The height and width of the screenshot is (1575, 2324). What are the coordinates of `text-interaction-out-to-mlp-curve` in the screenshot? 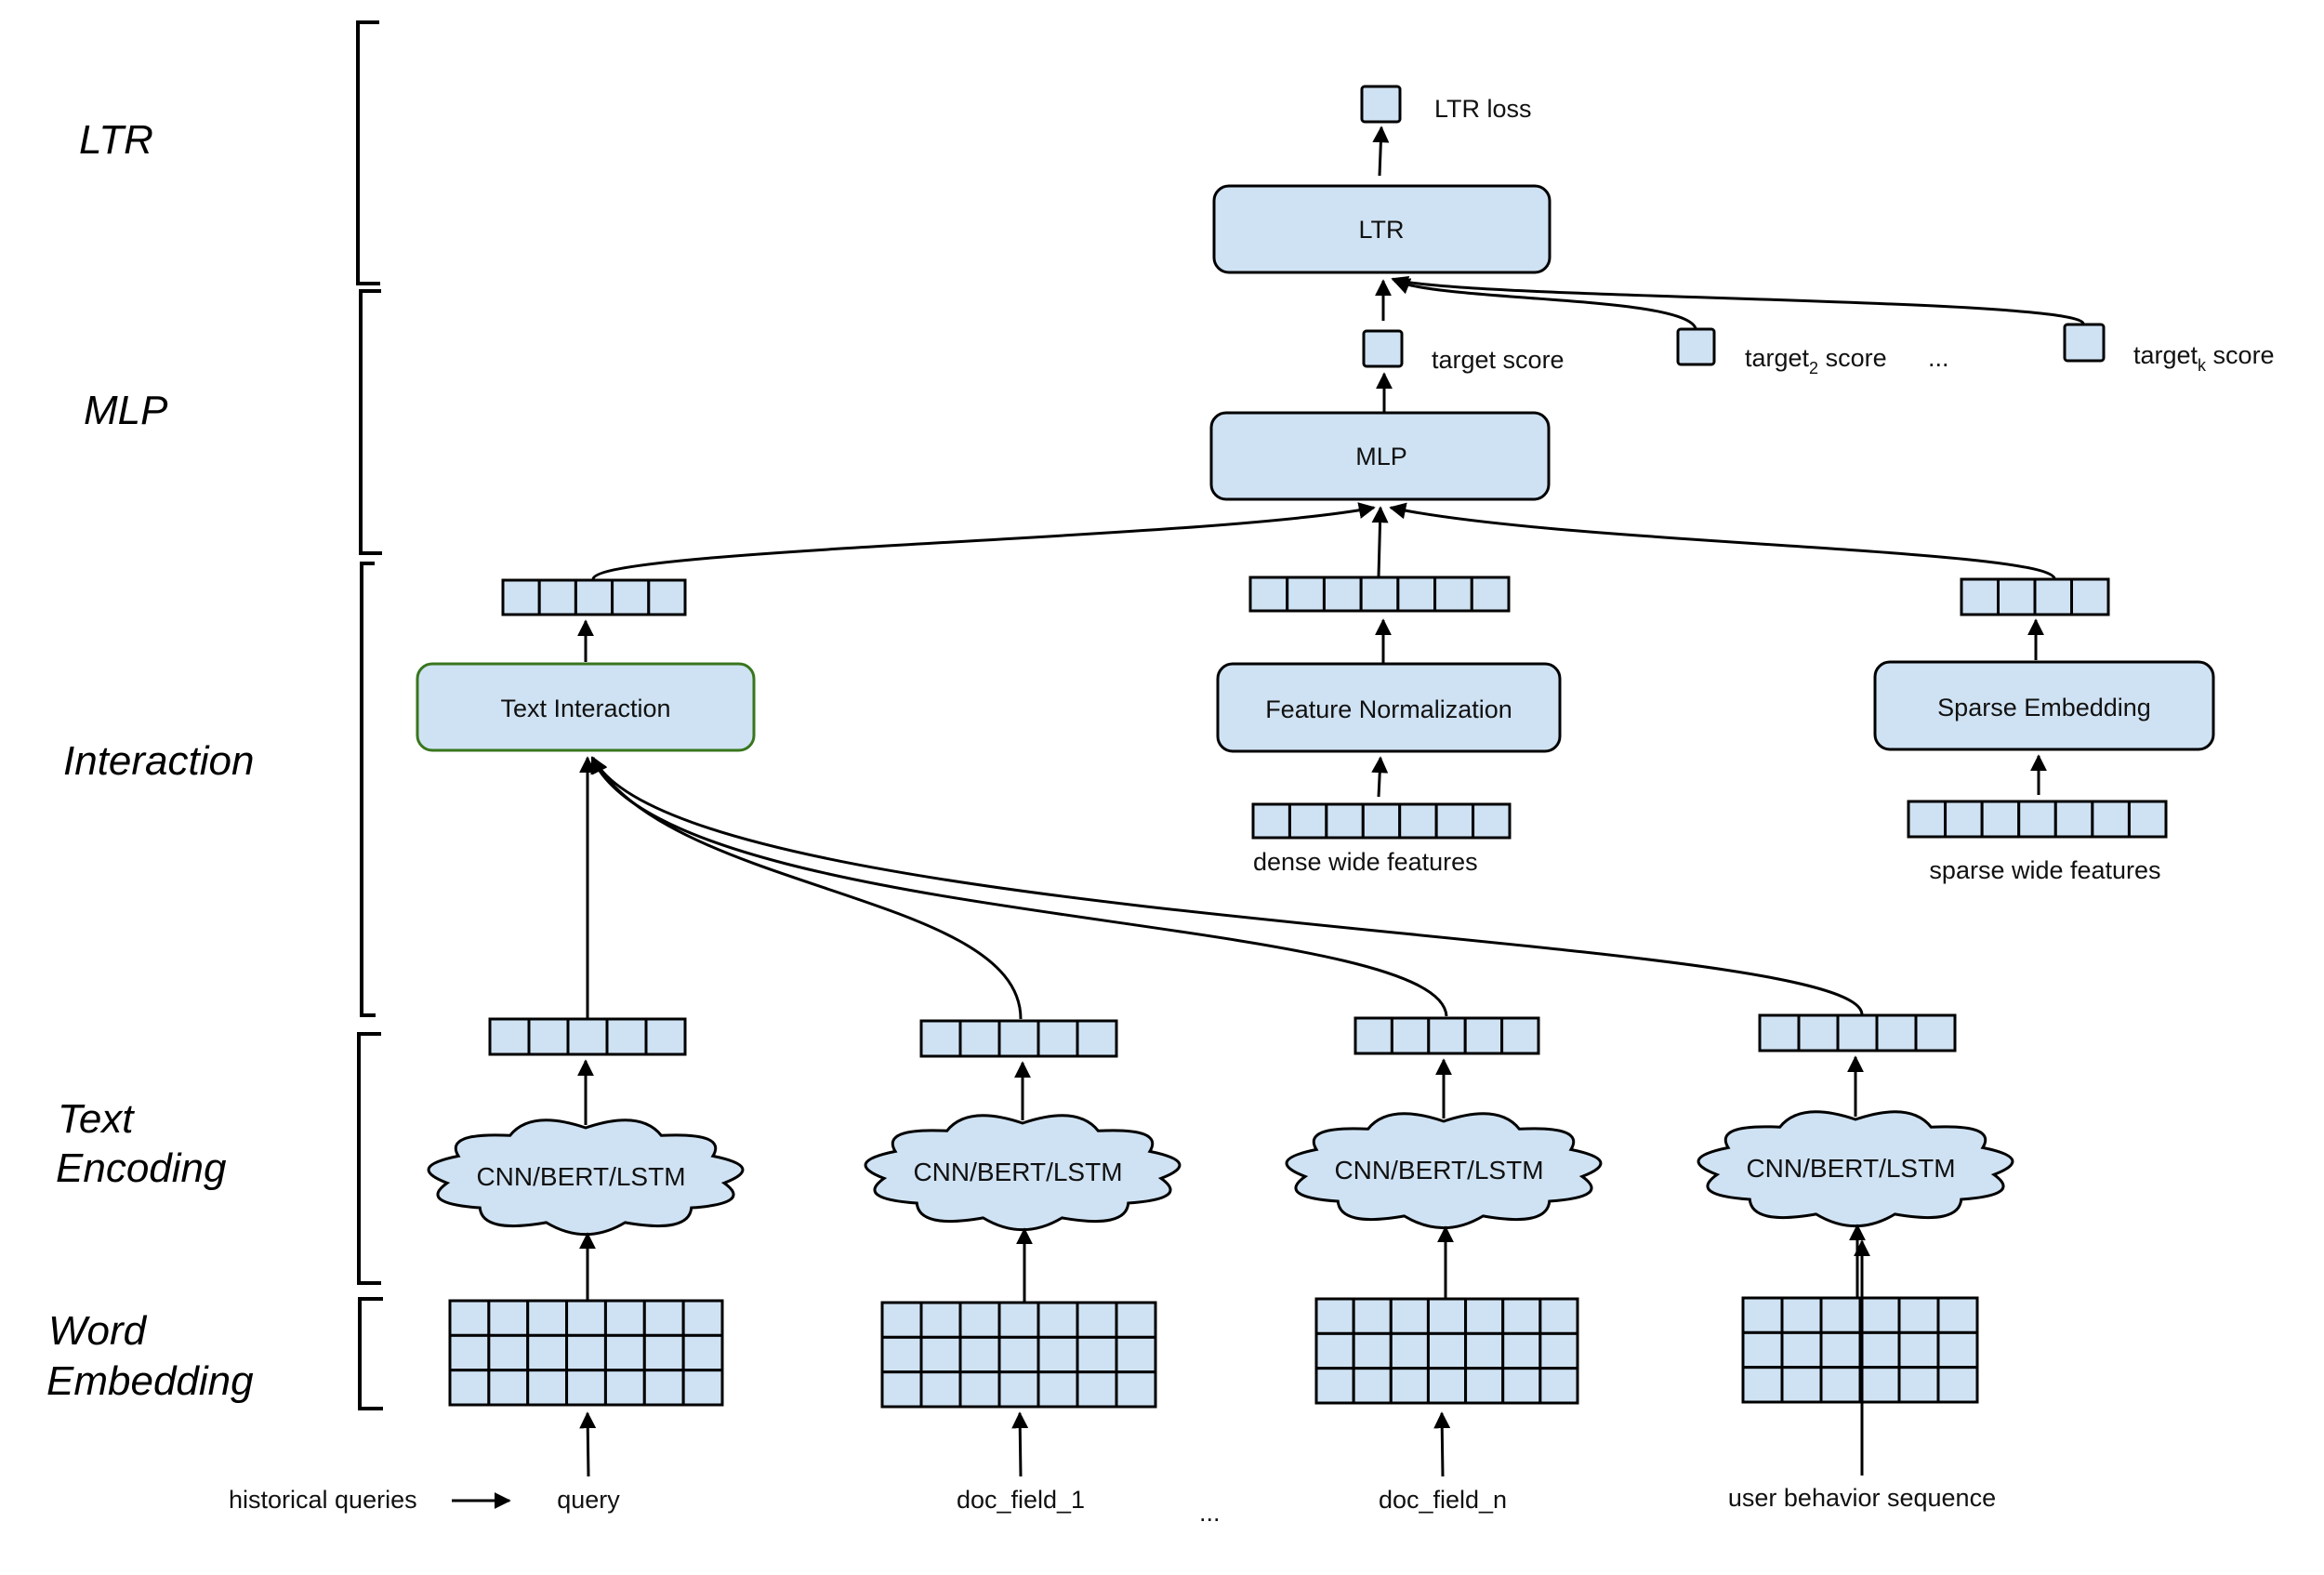 It's located at (983, 541).